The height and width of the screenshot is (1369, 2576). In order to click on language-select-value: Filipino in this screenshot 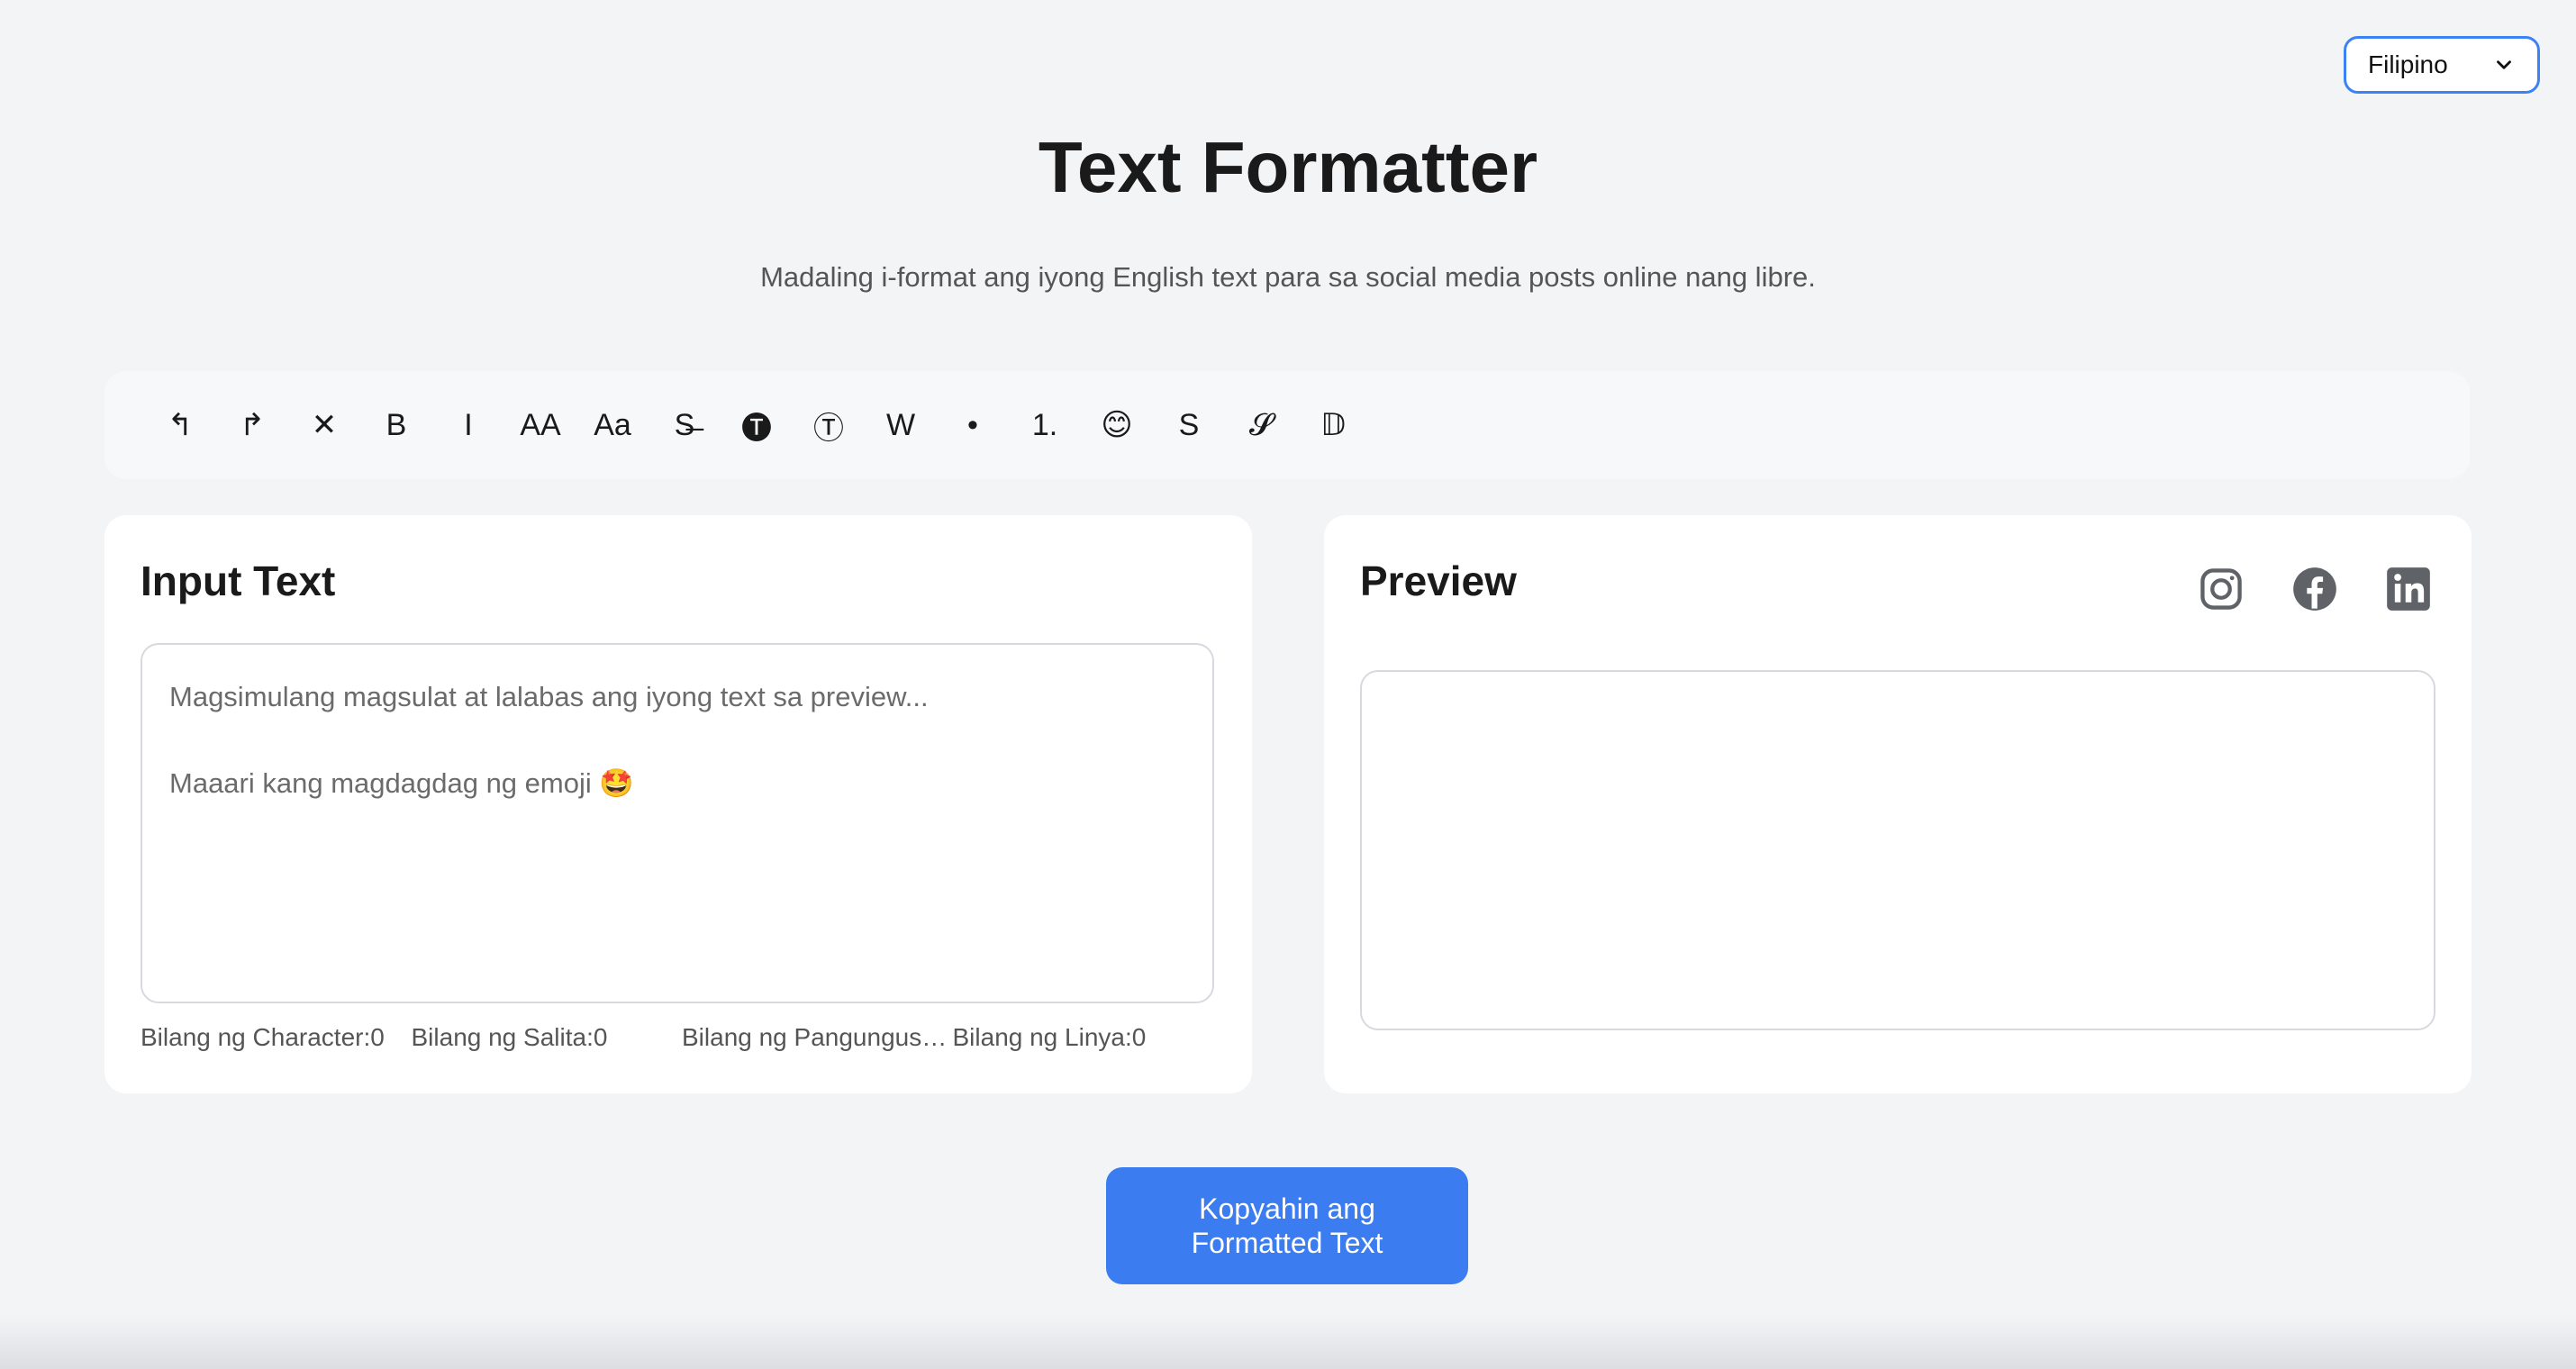, I will do `click(2408, 64)`.